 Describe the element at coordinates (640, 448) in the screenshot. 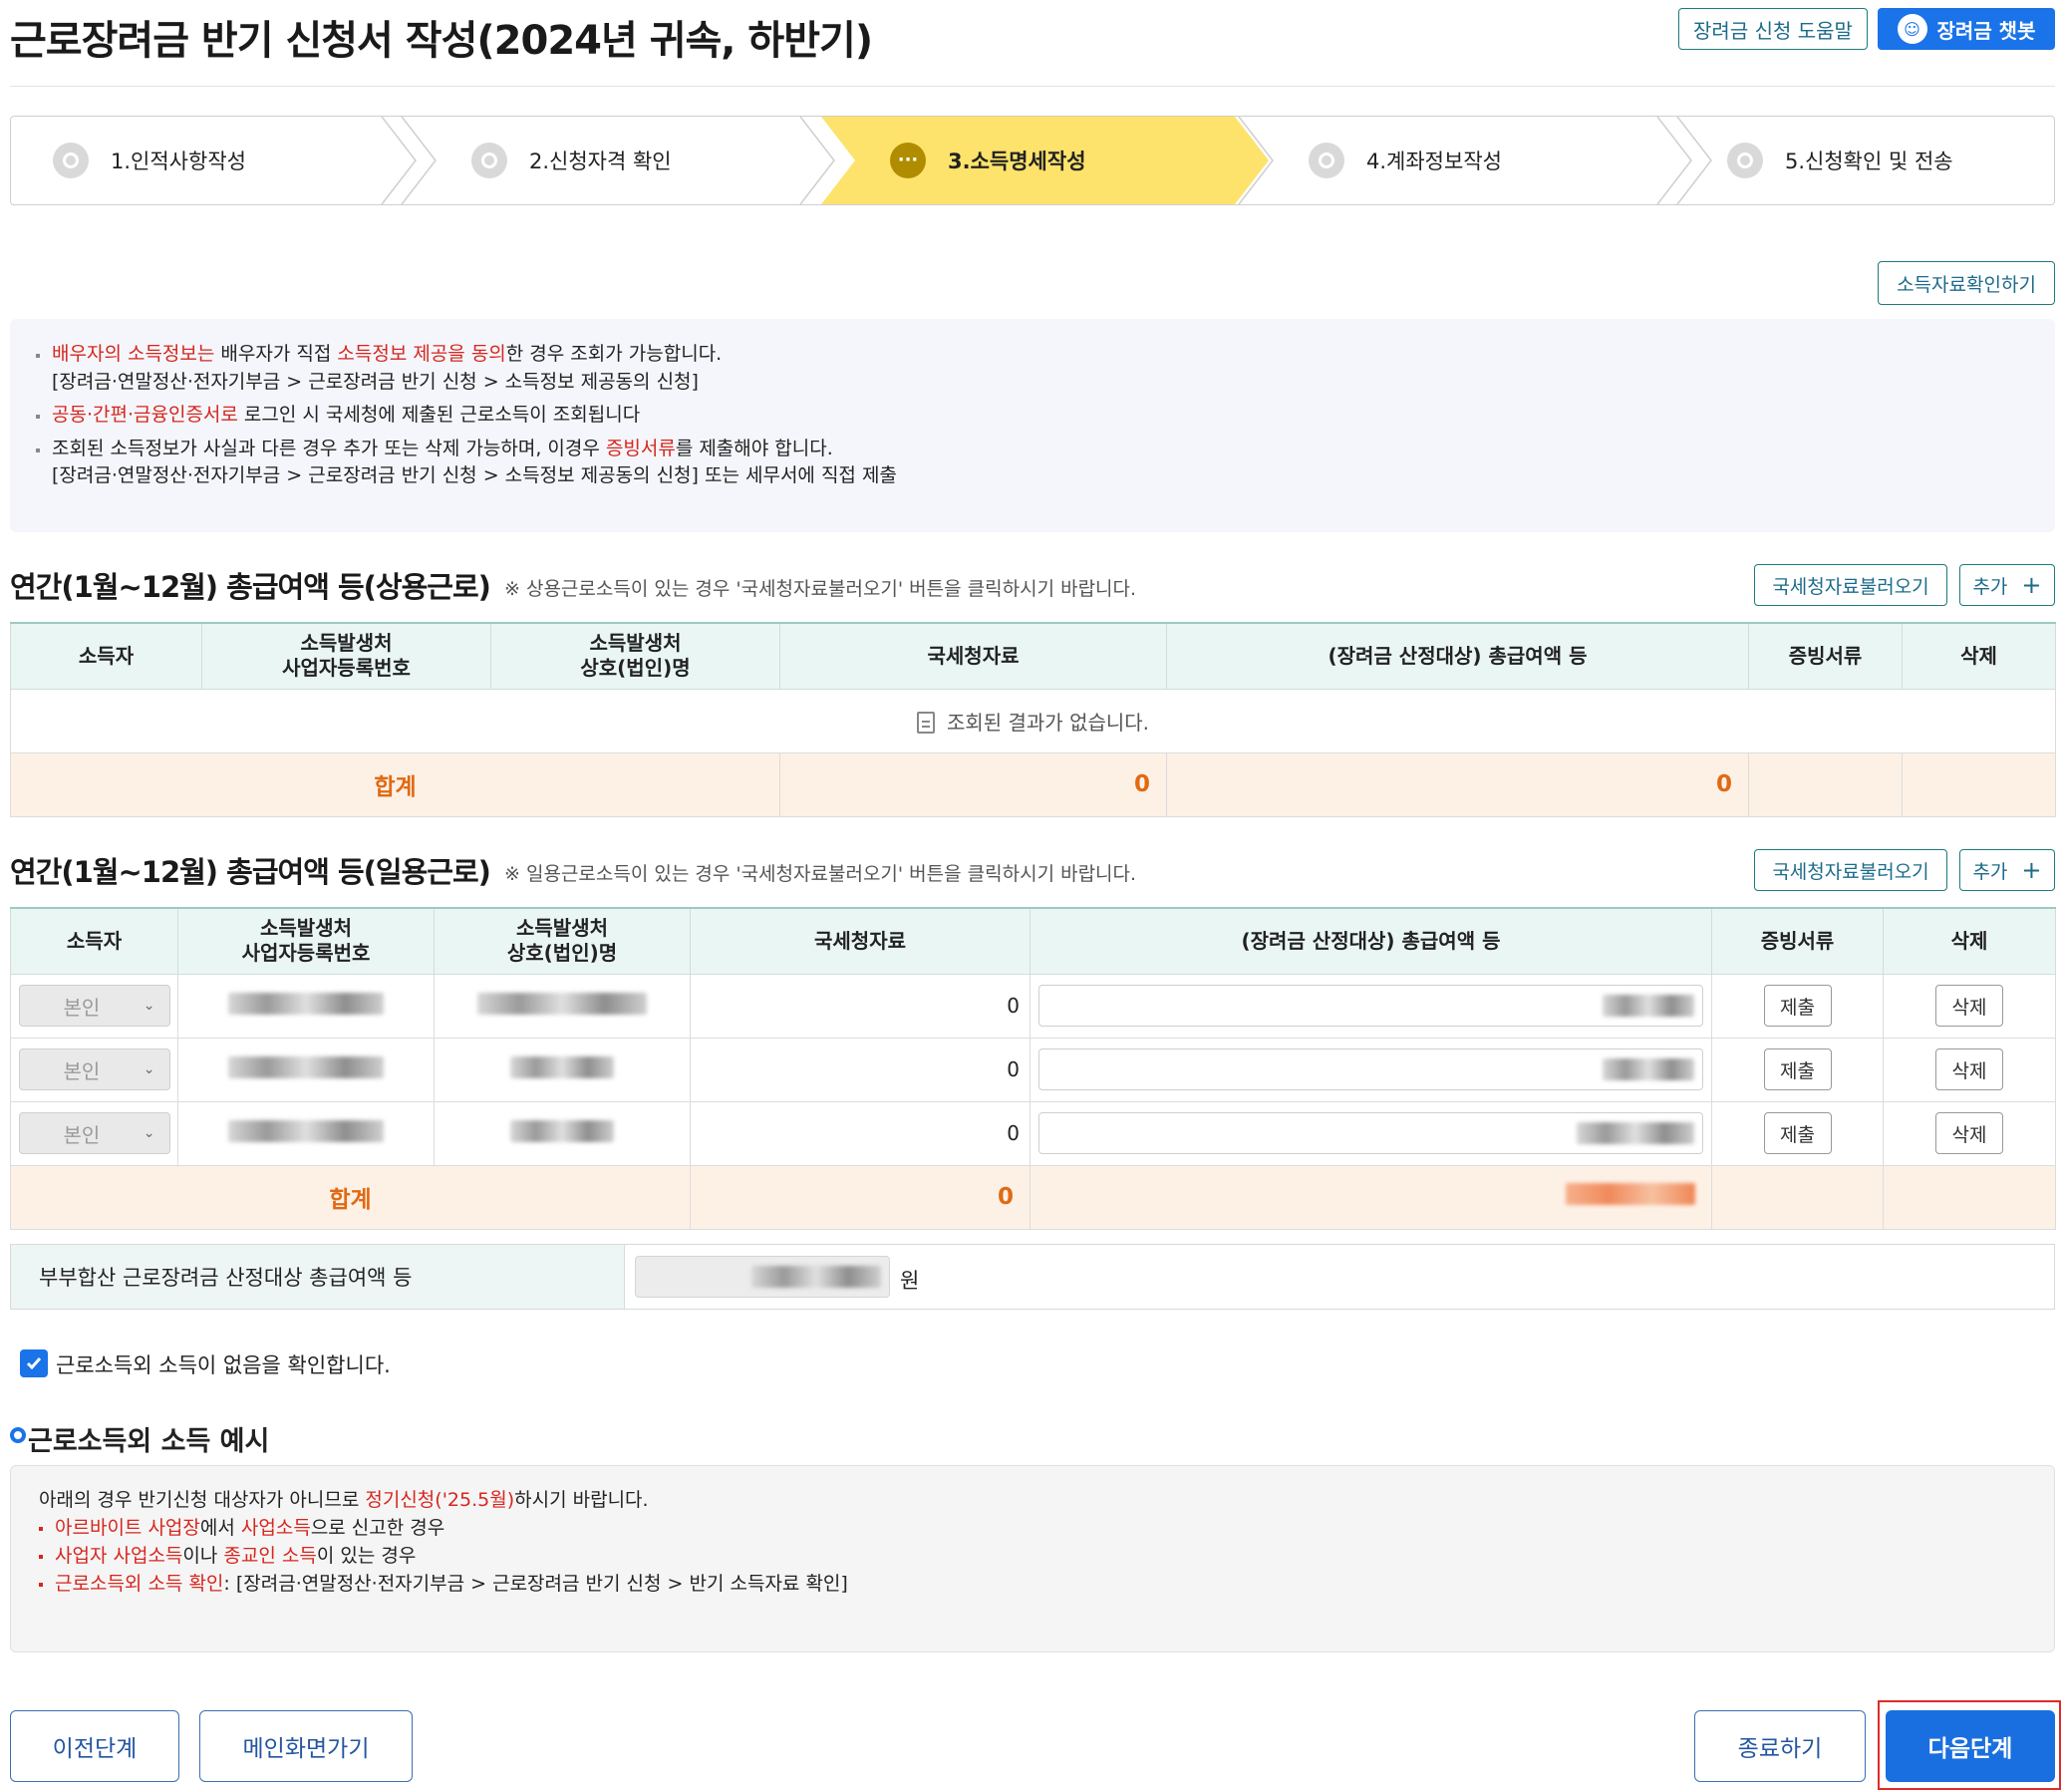

I see `notice-highlight: 증빙서류` at that location.